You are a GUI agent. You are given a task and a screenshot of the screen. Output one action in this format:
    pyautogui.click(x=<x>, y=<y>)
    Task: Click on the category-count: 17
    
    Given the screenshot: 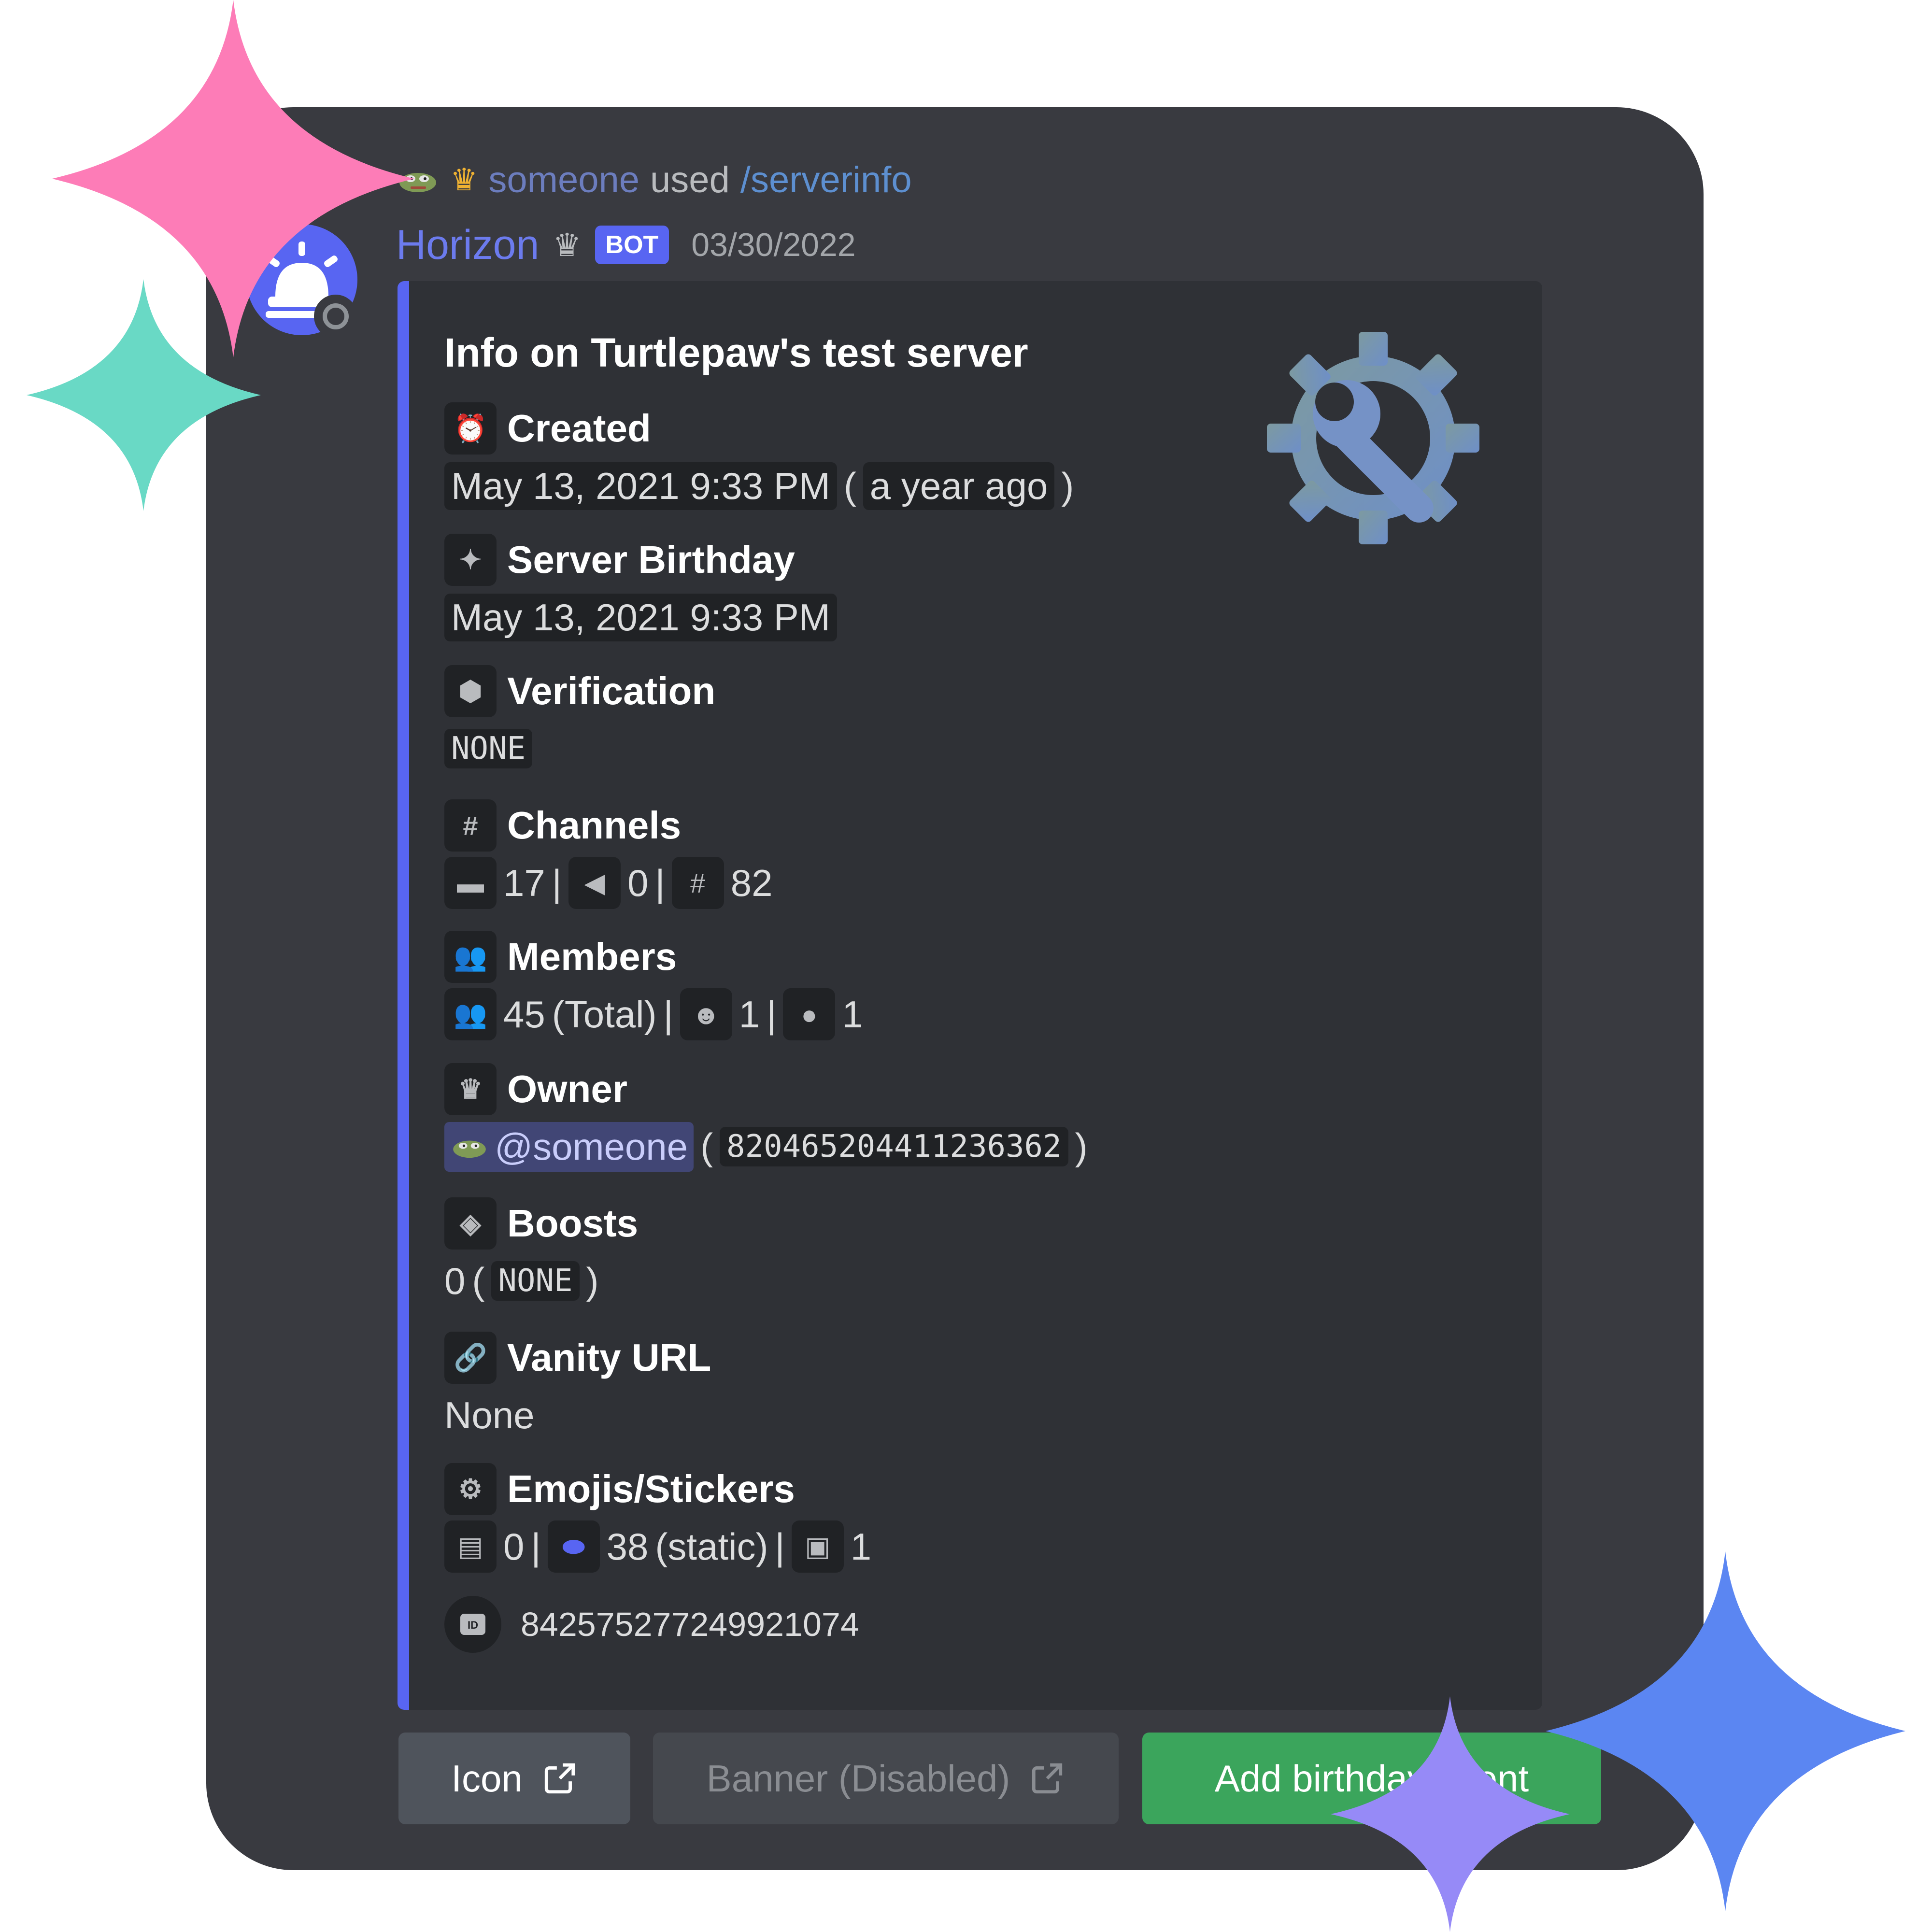 What is the action you would take?
    pyautogui.click(x=524, y=882)
    